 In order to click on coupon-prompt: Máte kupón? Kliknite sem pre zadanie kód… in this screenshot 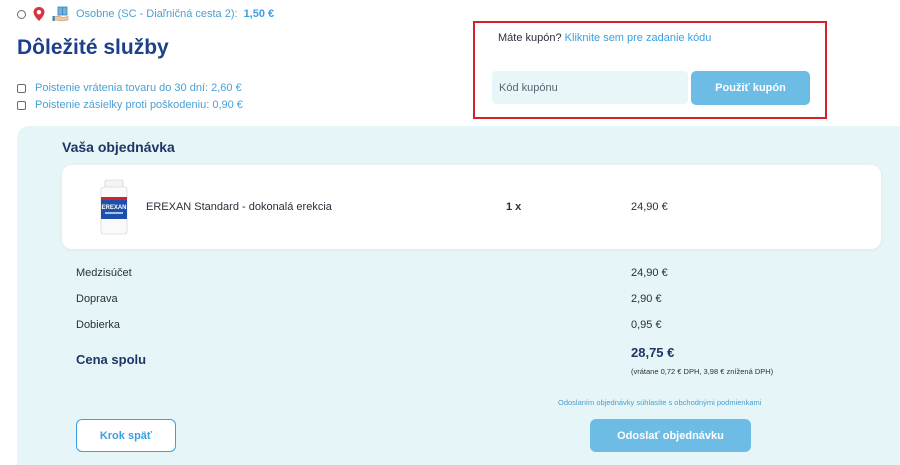, I will do `click(604, 38)`.